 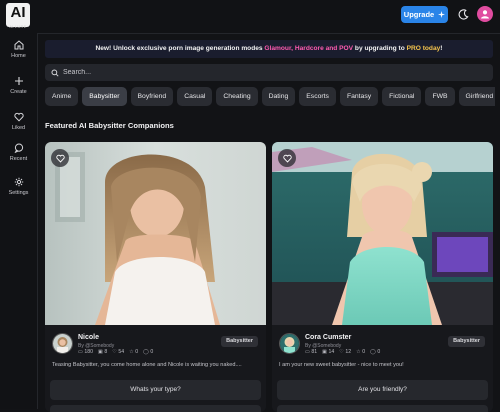 I want to click on images-count: ▣ 8, so click(x=103, y=352).